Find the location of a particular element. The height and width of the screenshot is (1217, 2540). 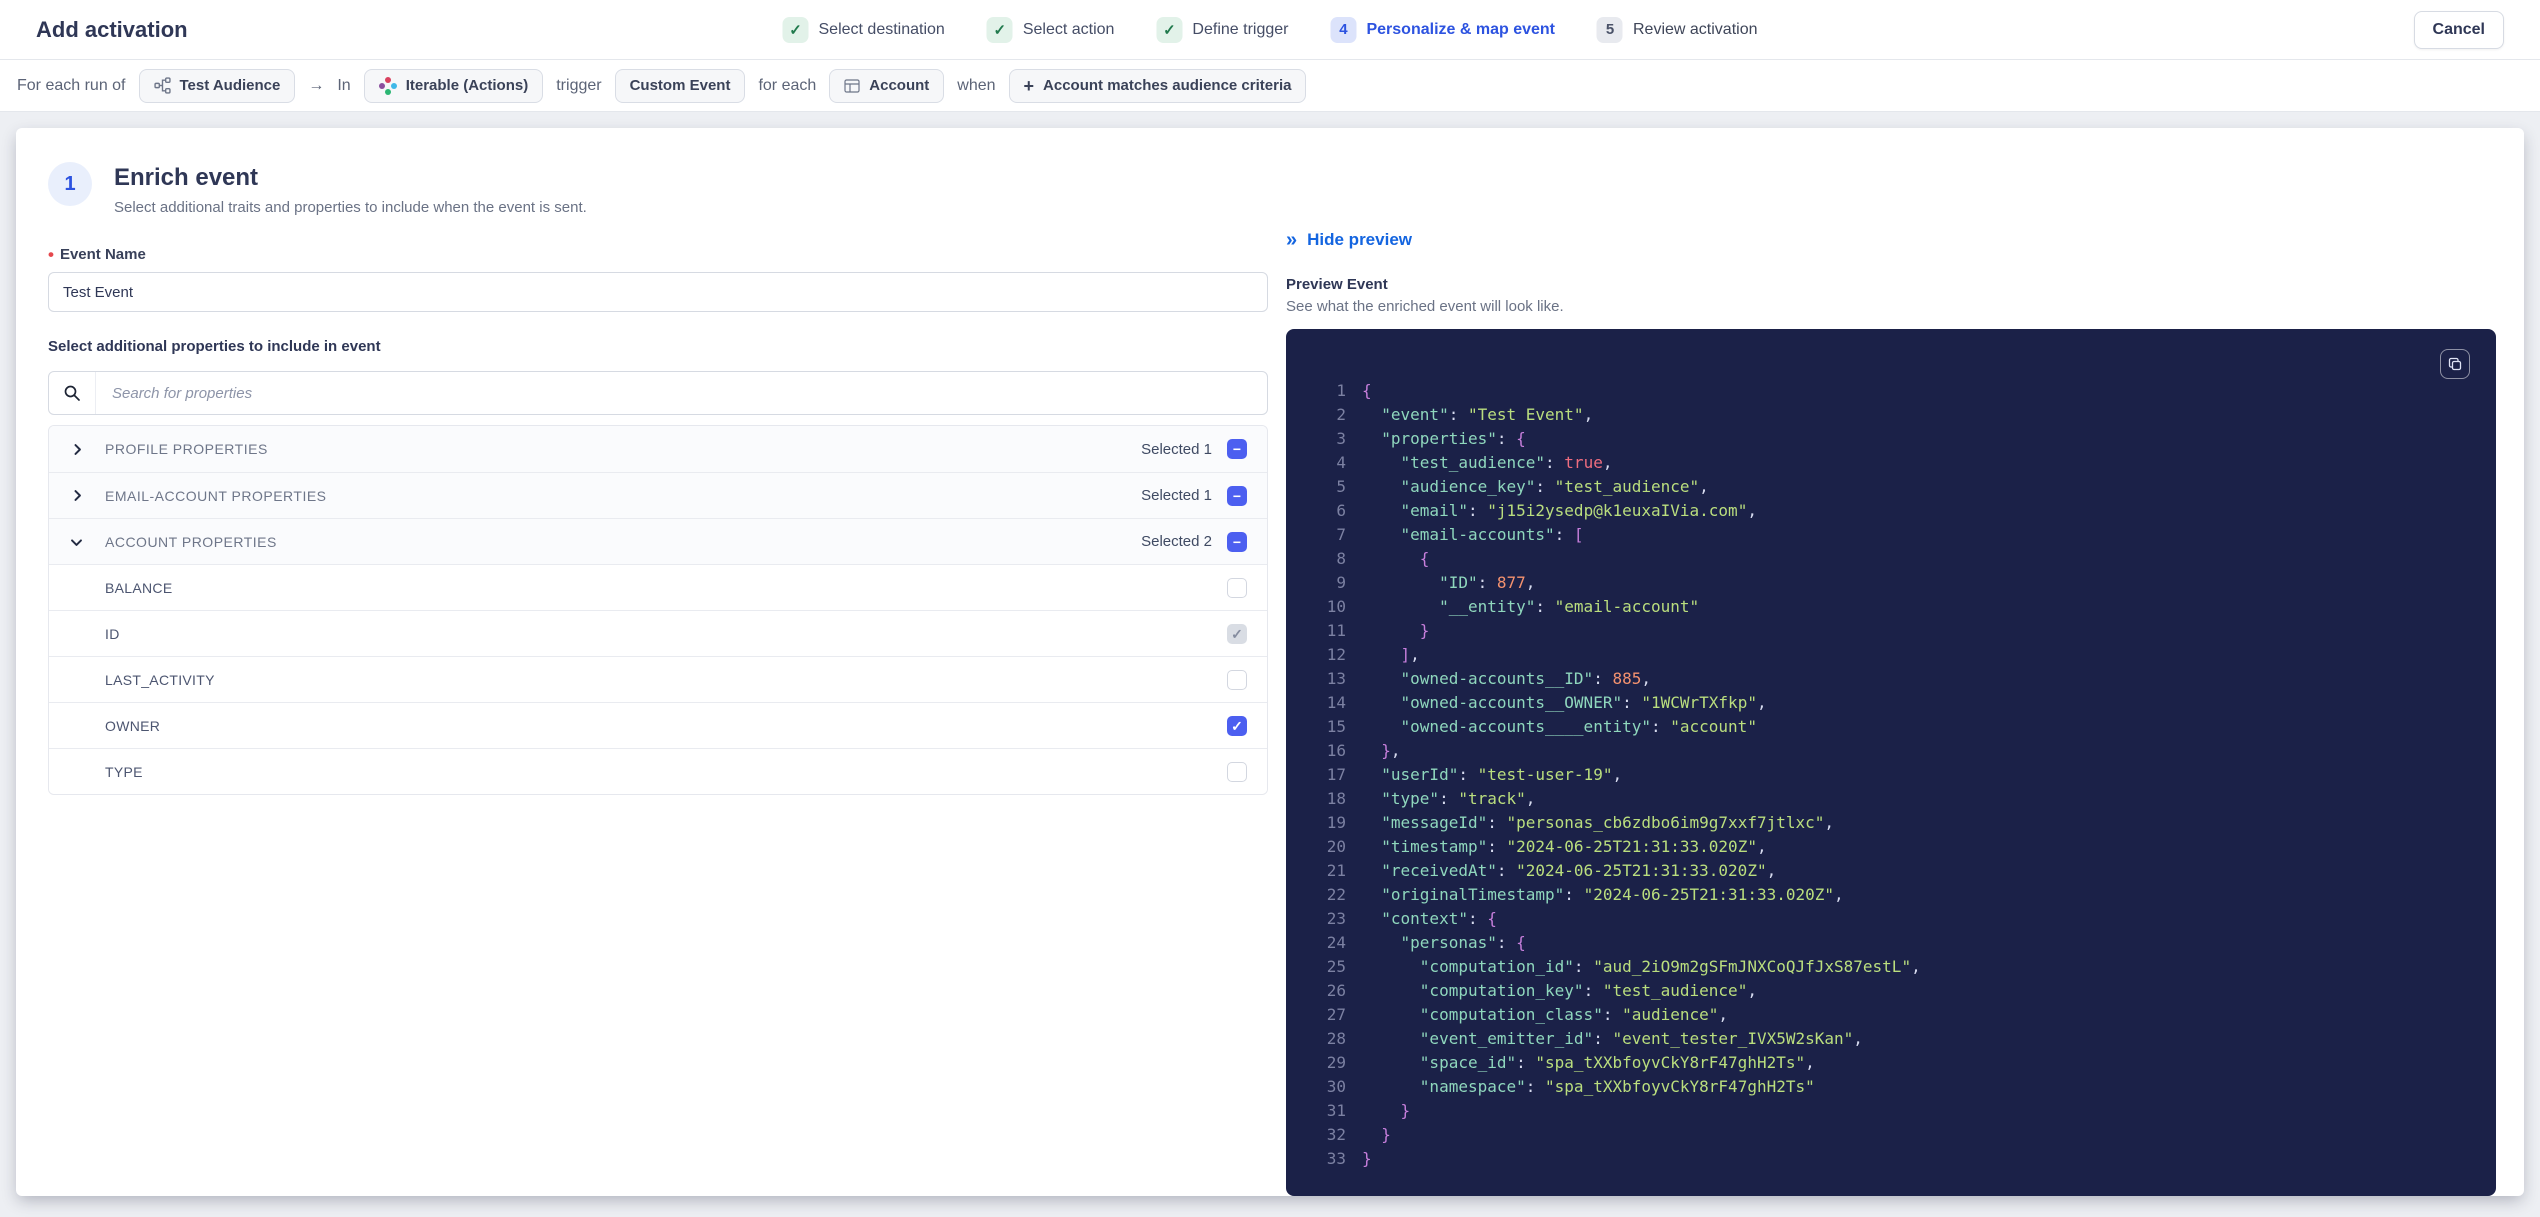

code-line: 8 { is located at coordinates (1893, 559).